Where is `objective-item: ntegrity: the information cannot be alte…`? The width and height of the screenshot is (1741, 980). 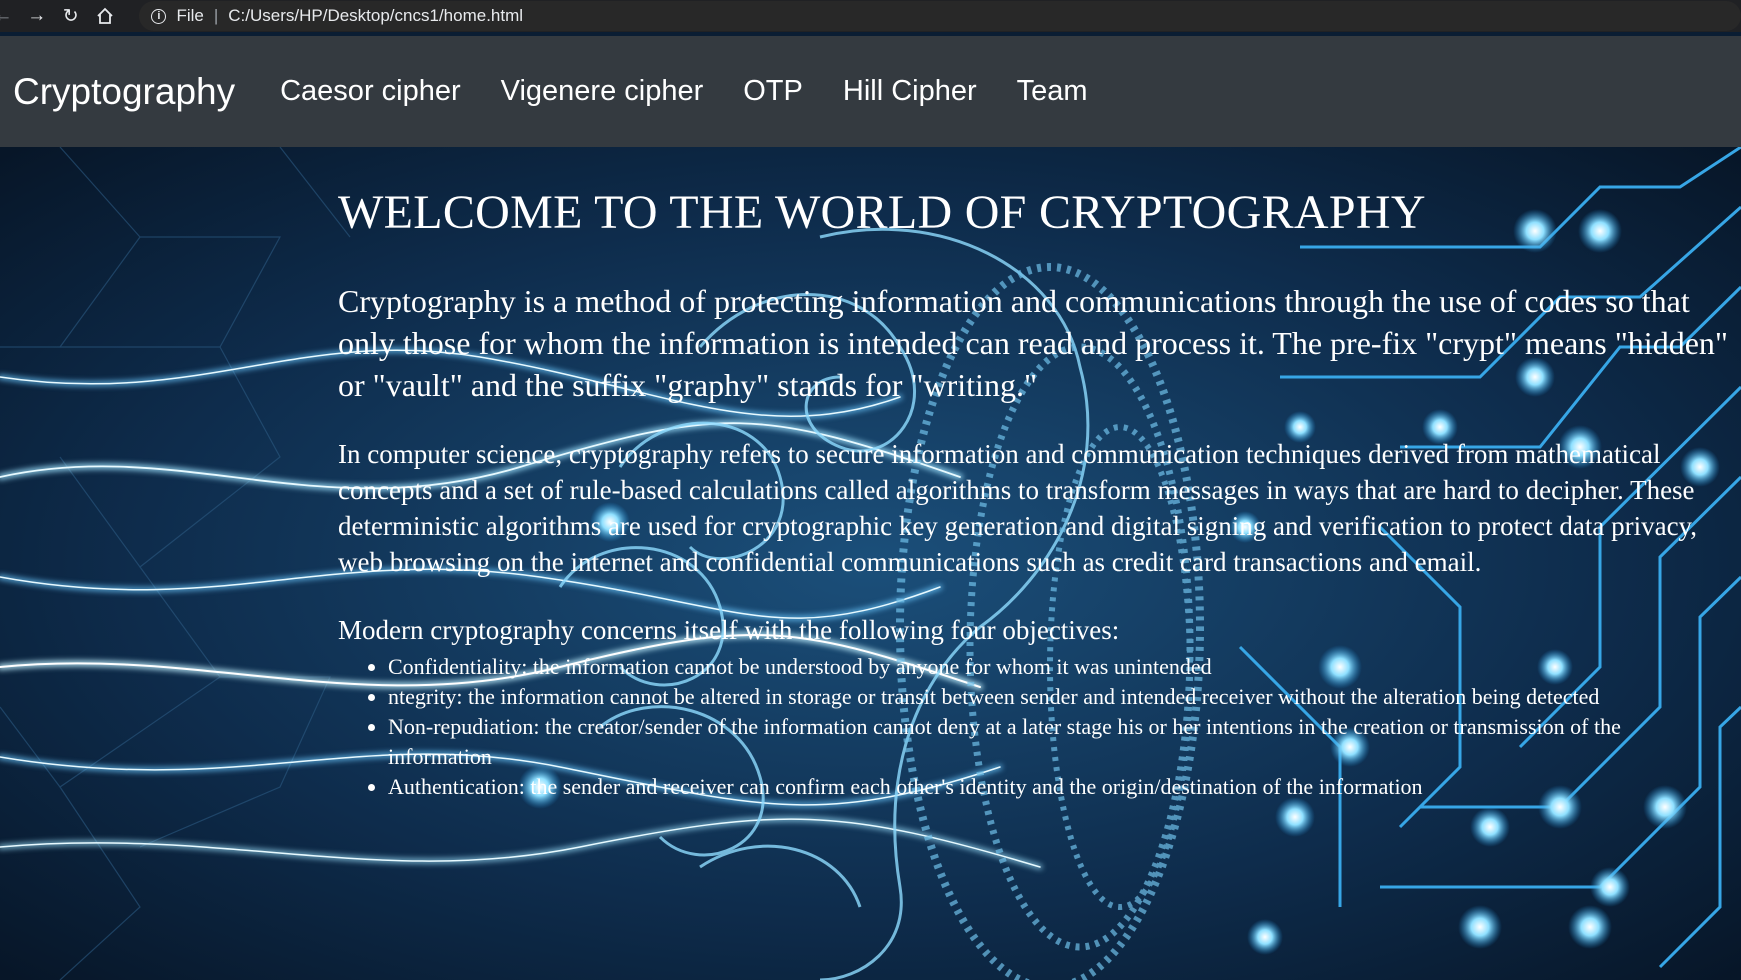 objective-item: ntegrity: the information cannot be alte… is located at coordinates (1058, 697).